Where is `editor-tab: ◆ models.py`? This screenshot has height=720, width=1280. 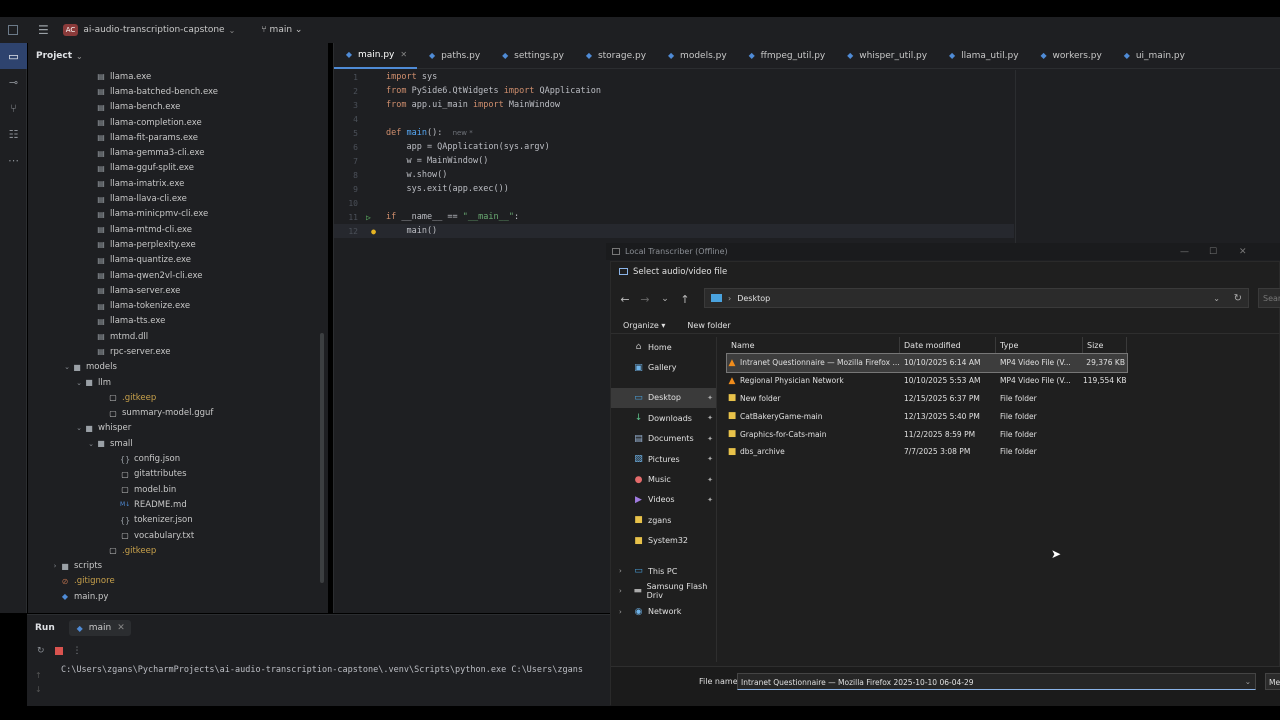 editor-tab: ◆ models.py is located at coordinates (696, 56).